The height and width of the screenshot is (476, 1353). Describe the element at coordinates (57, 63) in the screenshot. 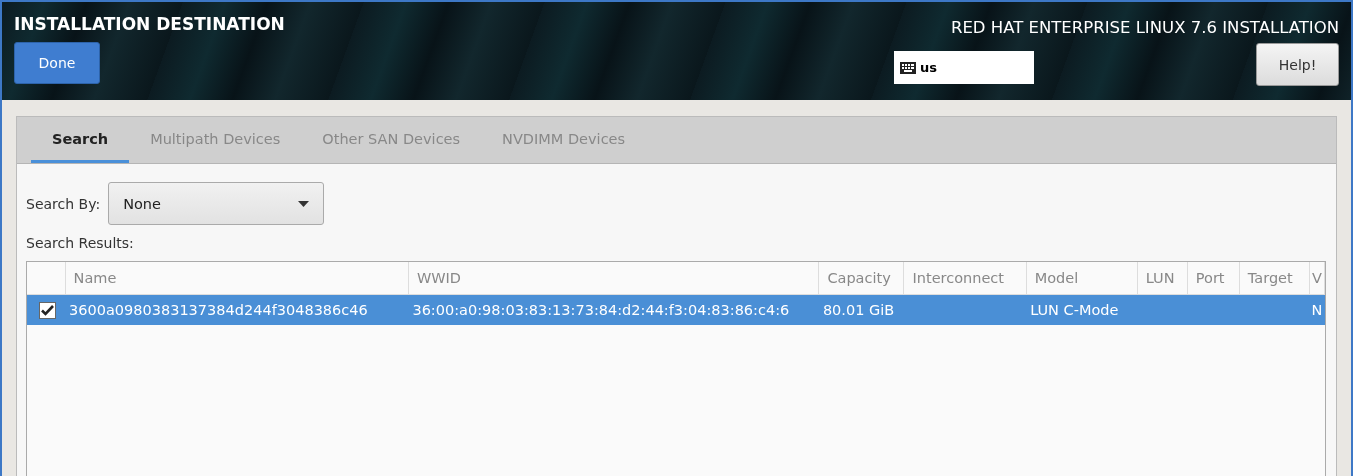

I see `done-button: Done` at that location.